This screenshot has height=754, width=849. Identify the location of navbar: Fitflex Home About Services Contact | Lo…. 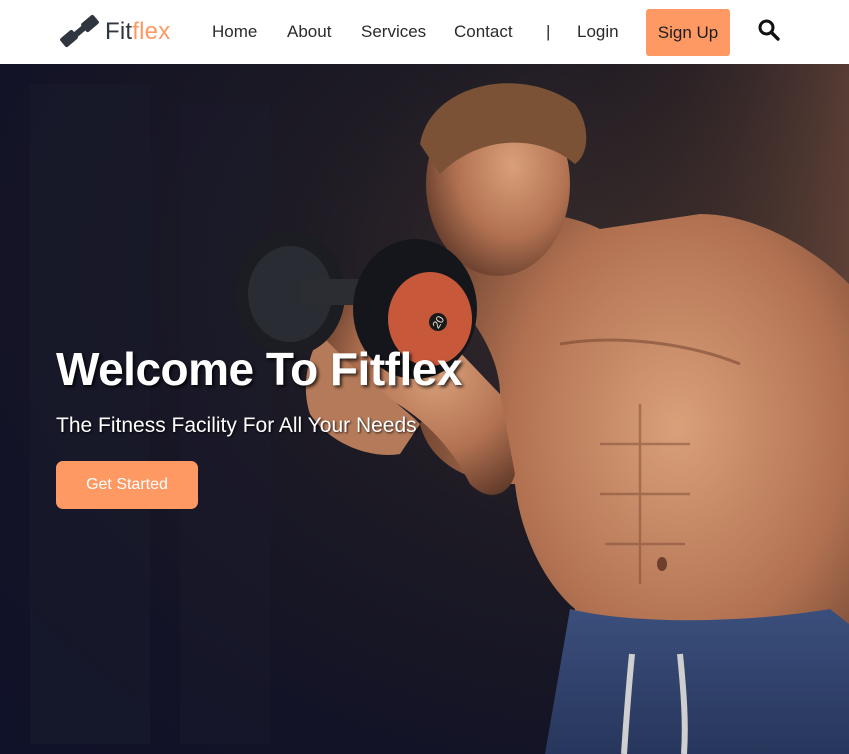
(424, 32).